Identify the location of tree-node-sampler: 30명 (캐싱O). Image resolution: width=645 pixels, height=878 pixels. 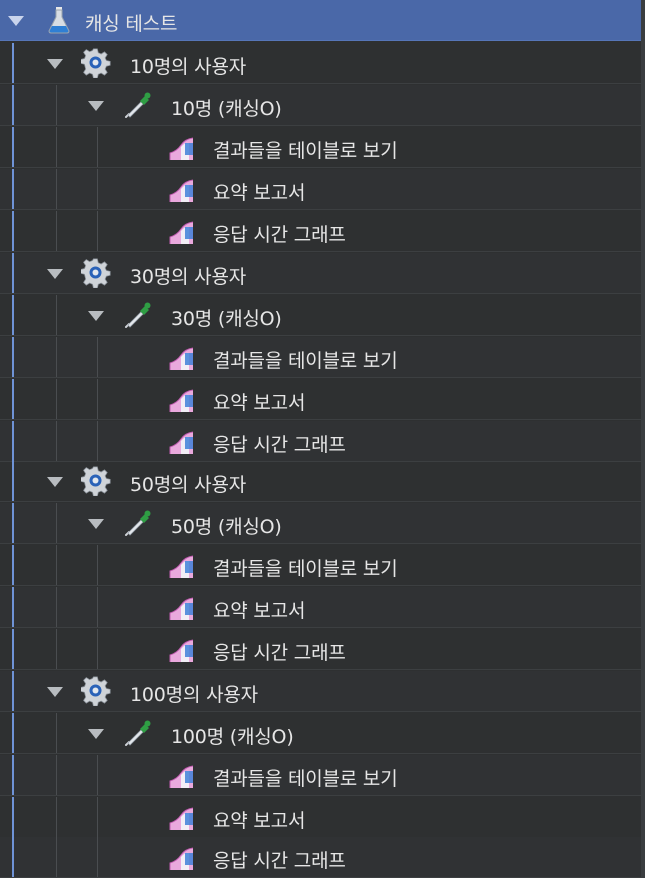
(320, 315).